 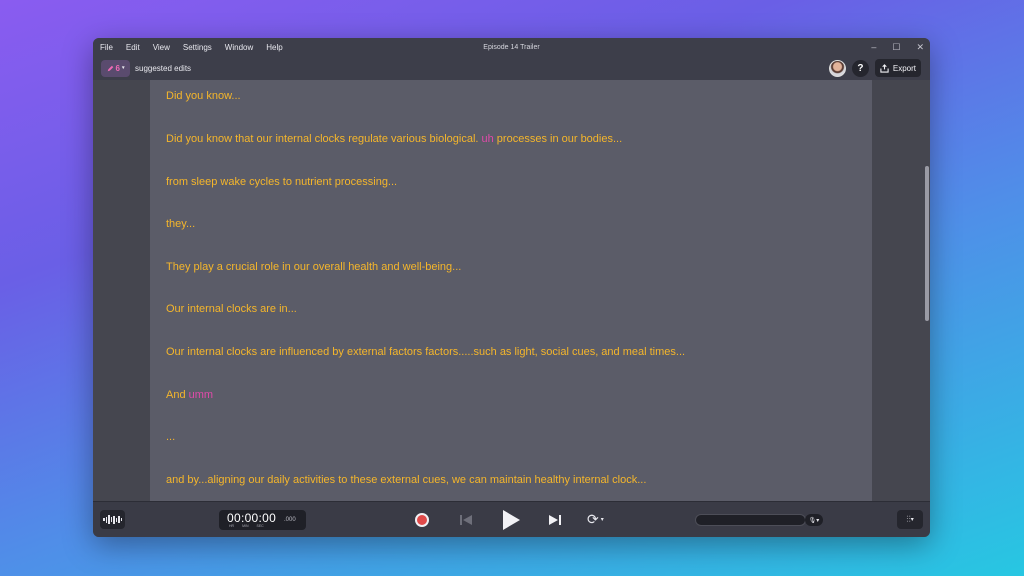 What do you see at coordinates (422, 520) in the screenshot?
I see `record-button` at bounding box center [422, 520].